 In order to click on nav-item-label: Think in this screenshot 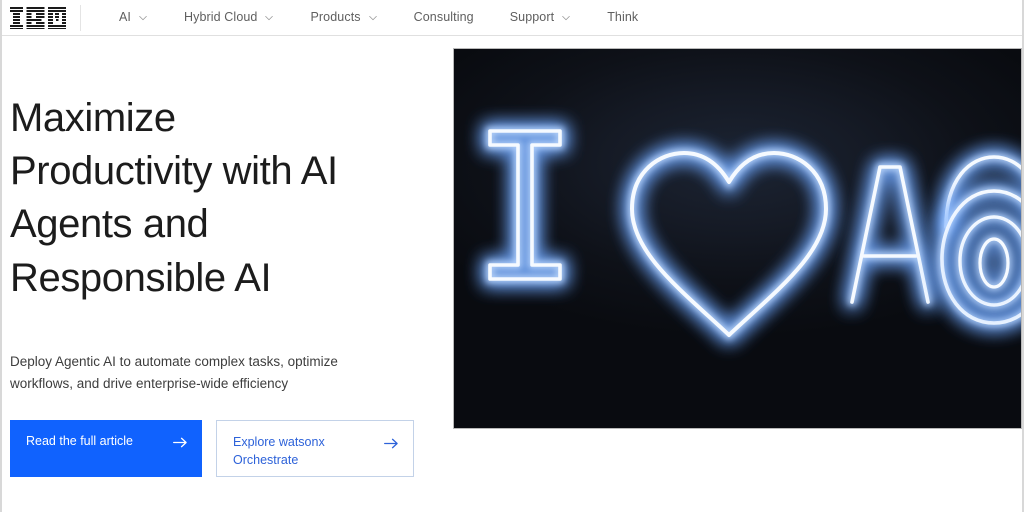, I will do `click(623, 17)`.